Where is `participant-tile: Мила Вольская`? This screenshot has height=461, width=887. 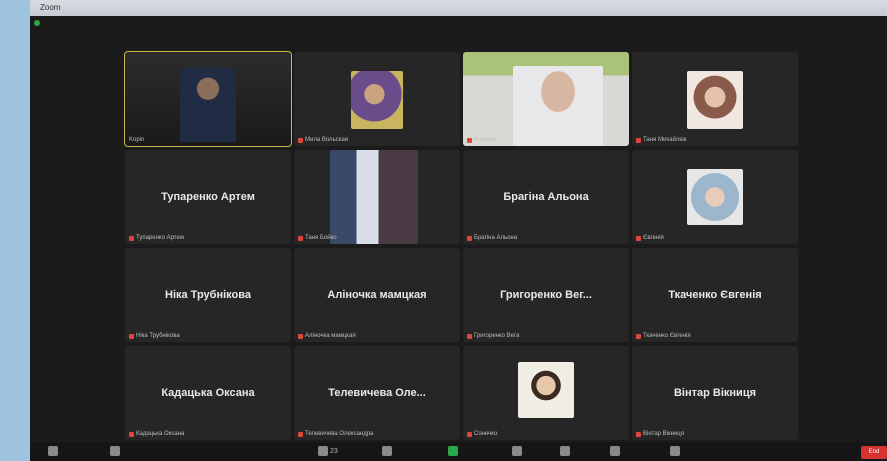
participant-tile: Мила Вольская is located at coordinates (377, 99).